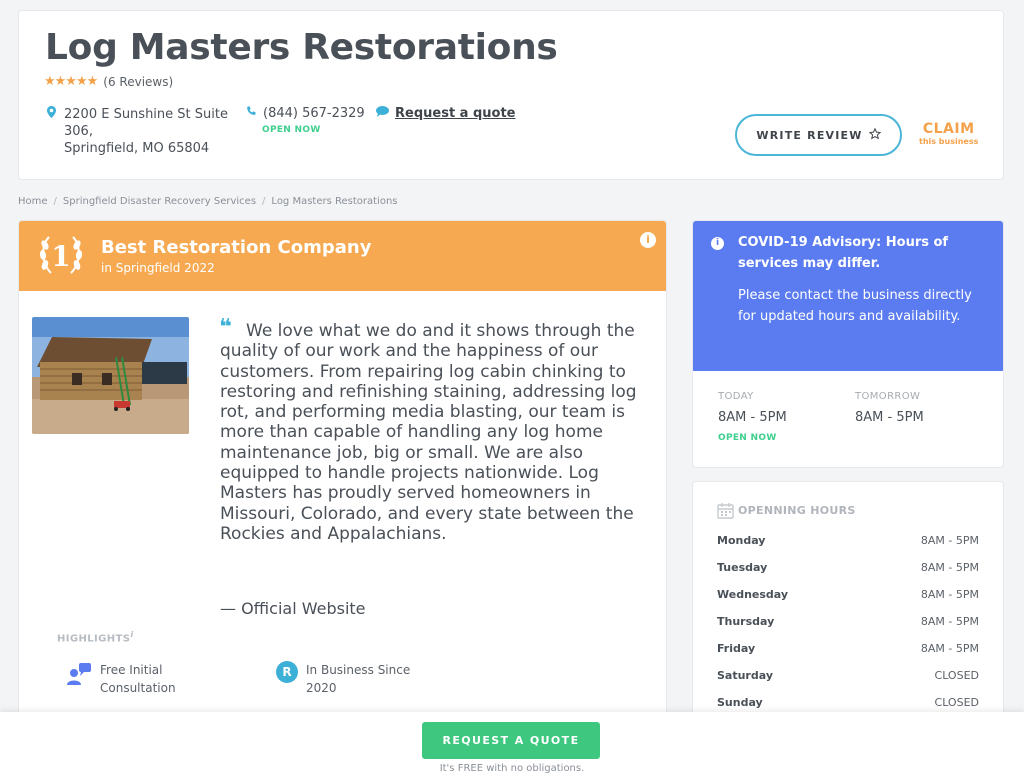  What do you see at coordinates (291, 130) in the screenshot?
I see `open-status: OPEN NOW` at bounding box center [291, 130].